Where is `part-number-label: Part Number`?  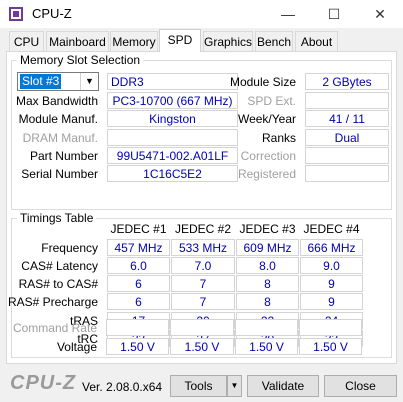 part-number-label: Part Number is located at coordinates (63, 156).